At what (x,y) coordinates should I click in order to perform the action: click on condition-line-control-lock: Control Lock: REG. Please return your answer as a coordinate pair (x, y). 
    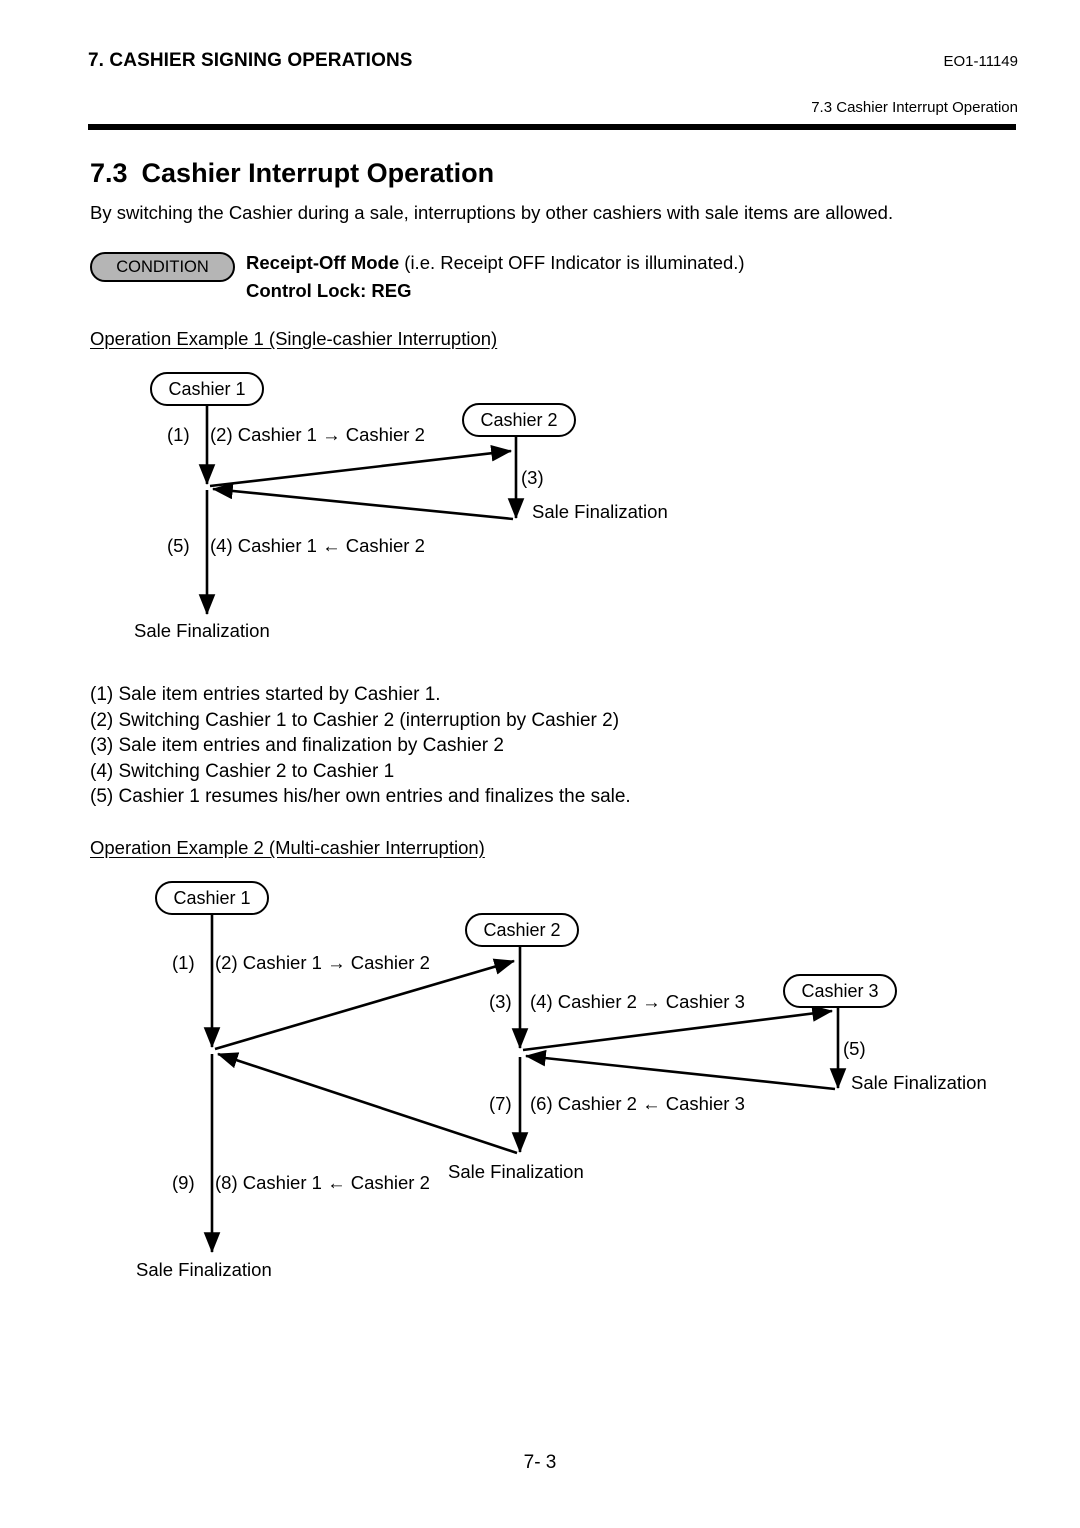
    Looking at the image, I should click on (329, 290).